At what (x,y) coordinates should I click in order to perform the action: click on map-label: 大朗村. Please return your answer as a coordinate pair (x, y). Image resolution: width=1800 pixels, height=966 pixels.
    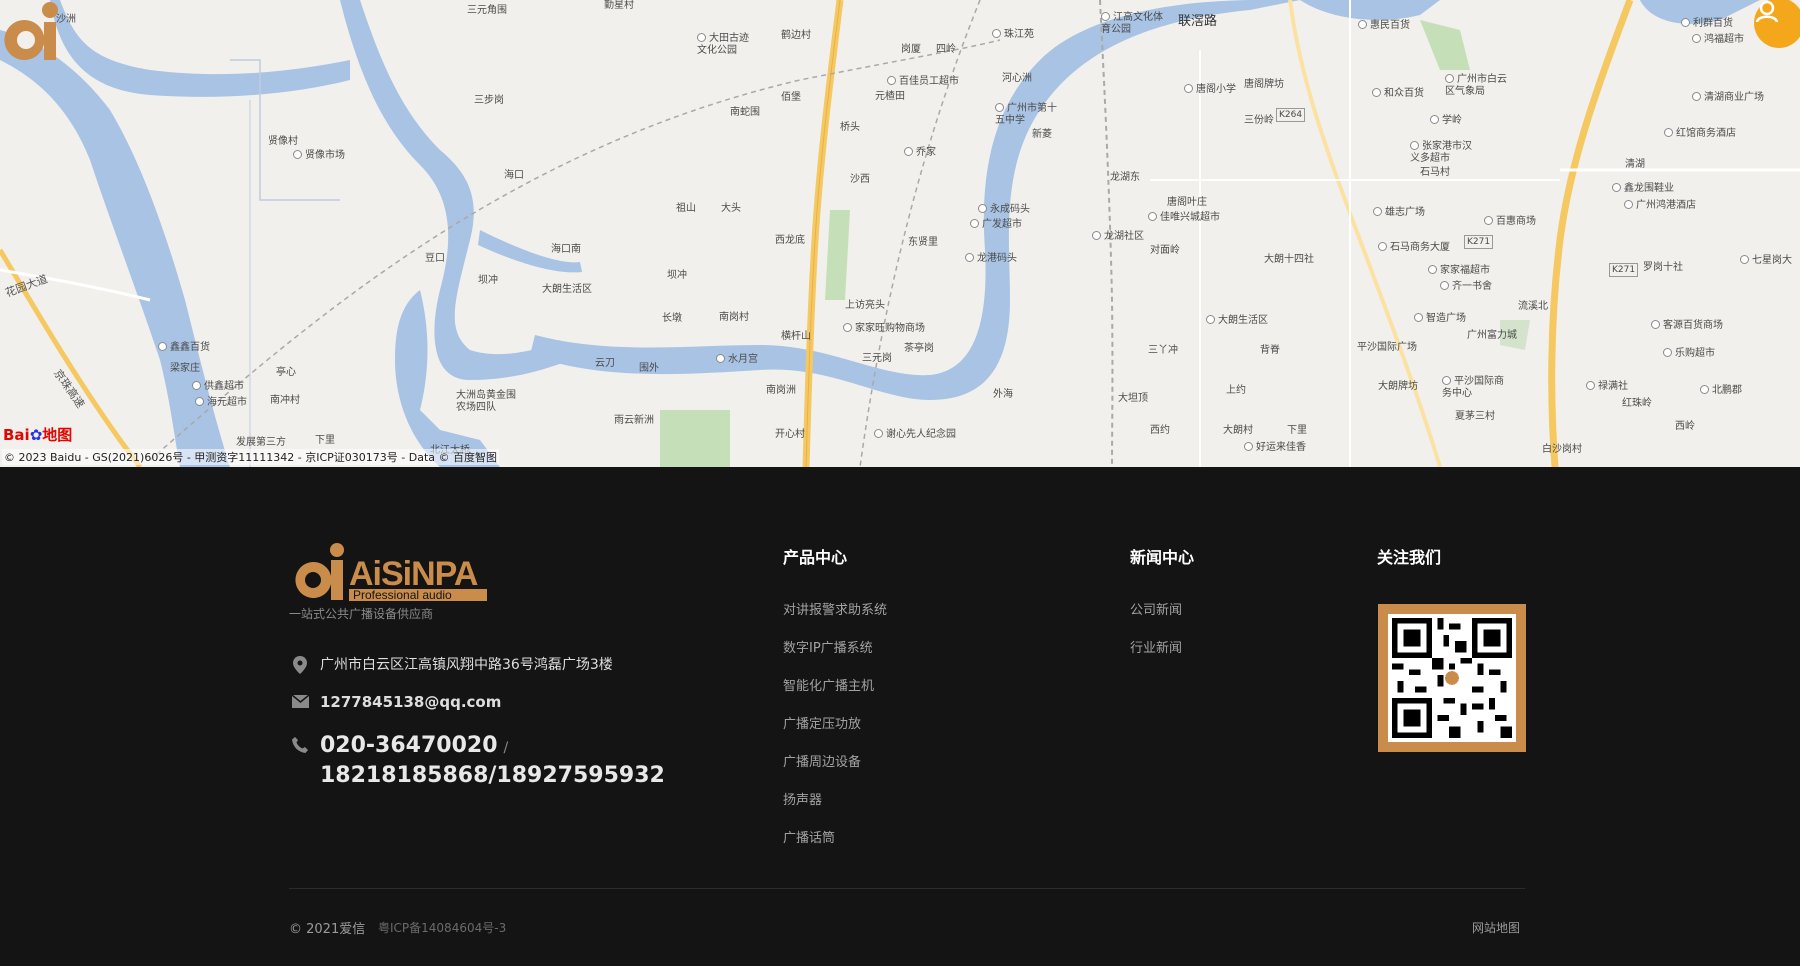
    Looking at the image, I should click on (1238, 430).